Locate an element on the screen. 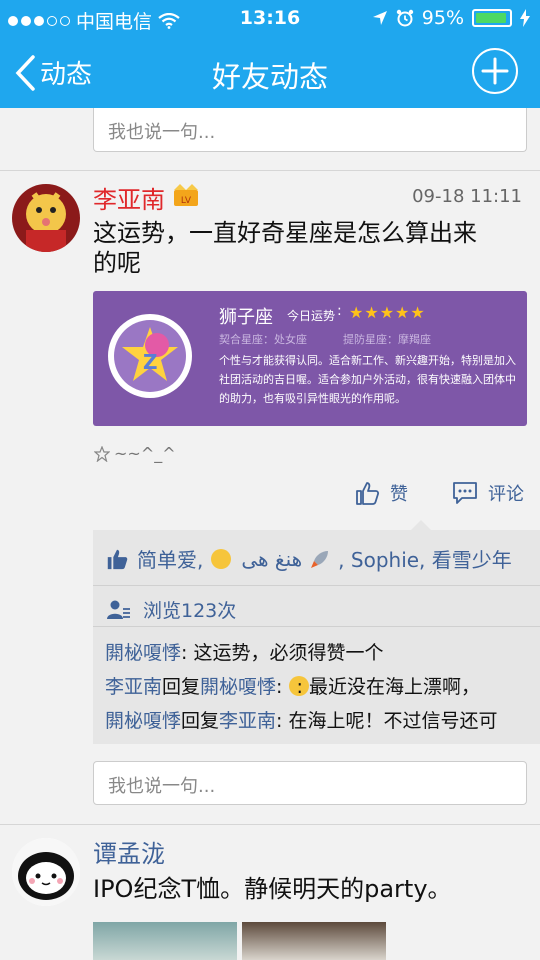  views-people-icon is located at coordinates (118, 609).